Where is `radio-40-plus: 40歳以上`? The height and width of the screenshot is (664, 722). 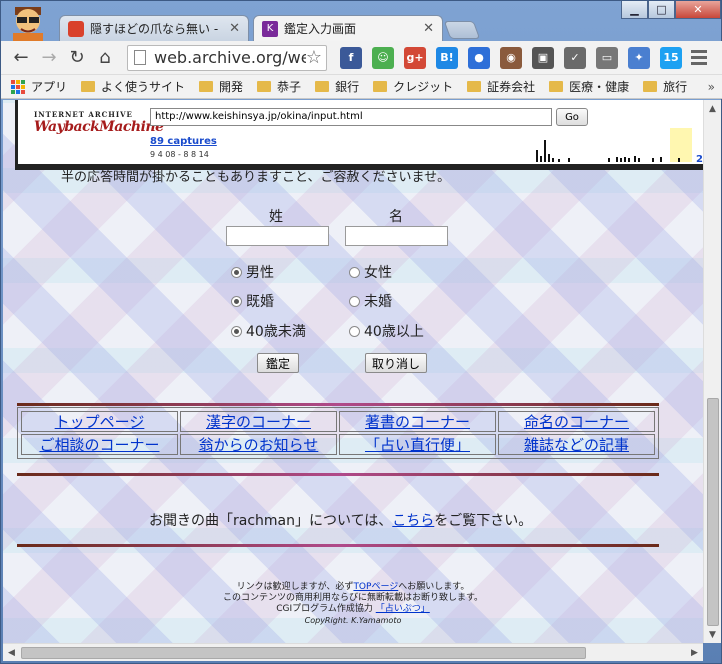 radio-40-plus: 40歳以上 is located at coordinates (386, 331).